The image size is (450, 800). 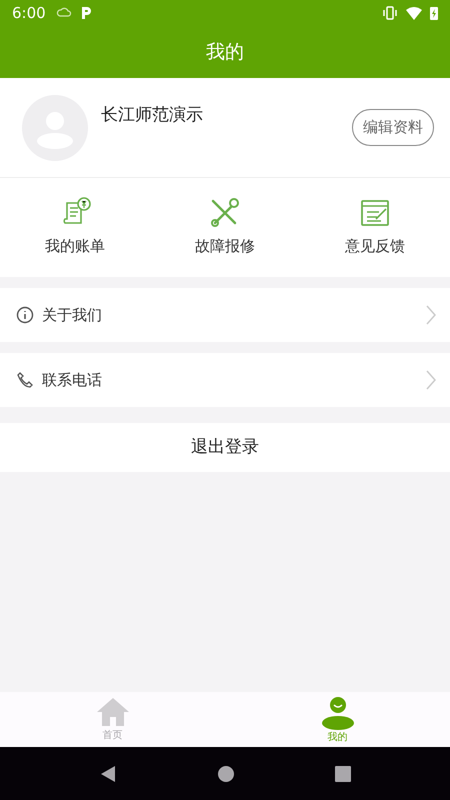 I want to click on parking-icon, so click(x=86, y=13).